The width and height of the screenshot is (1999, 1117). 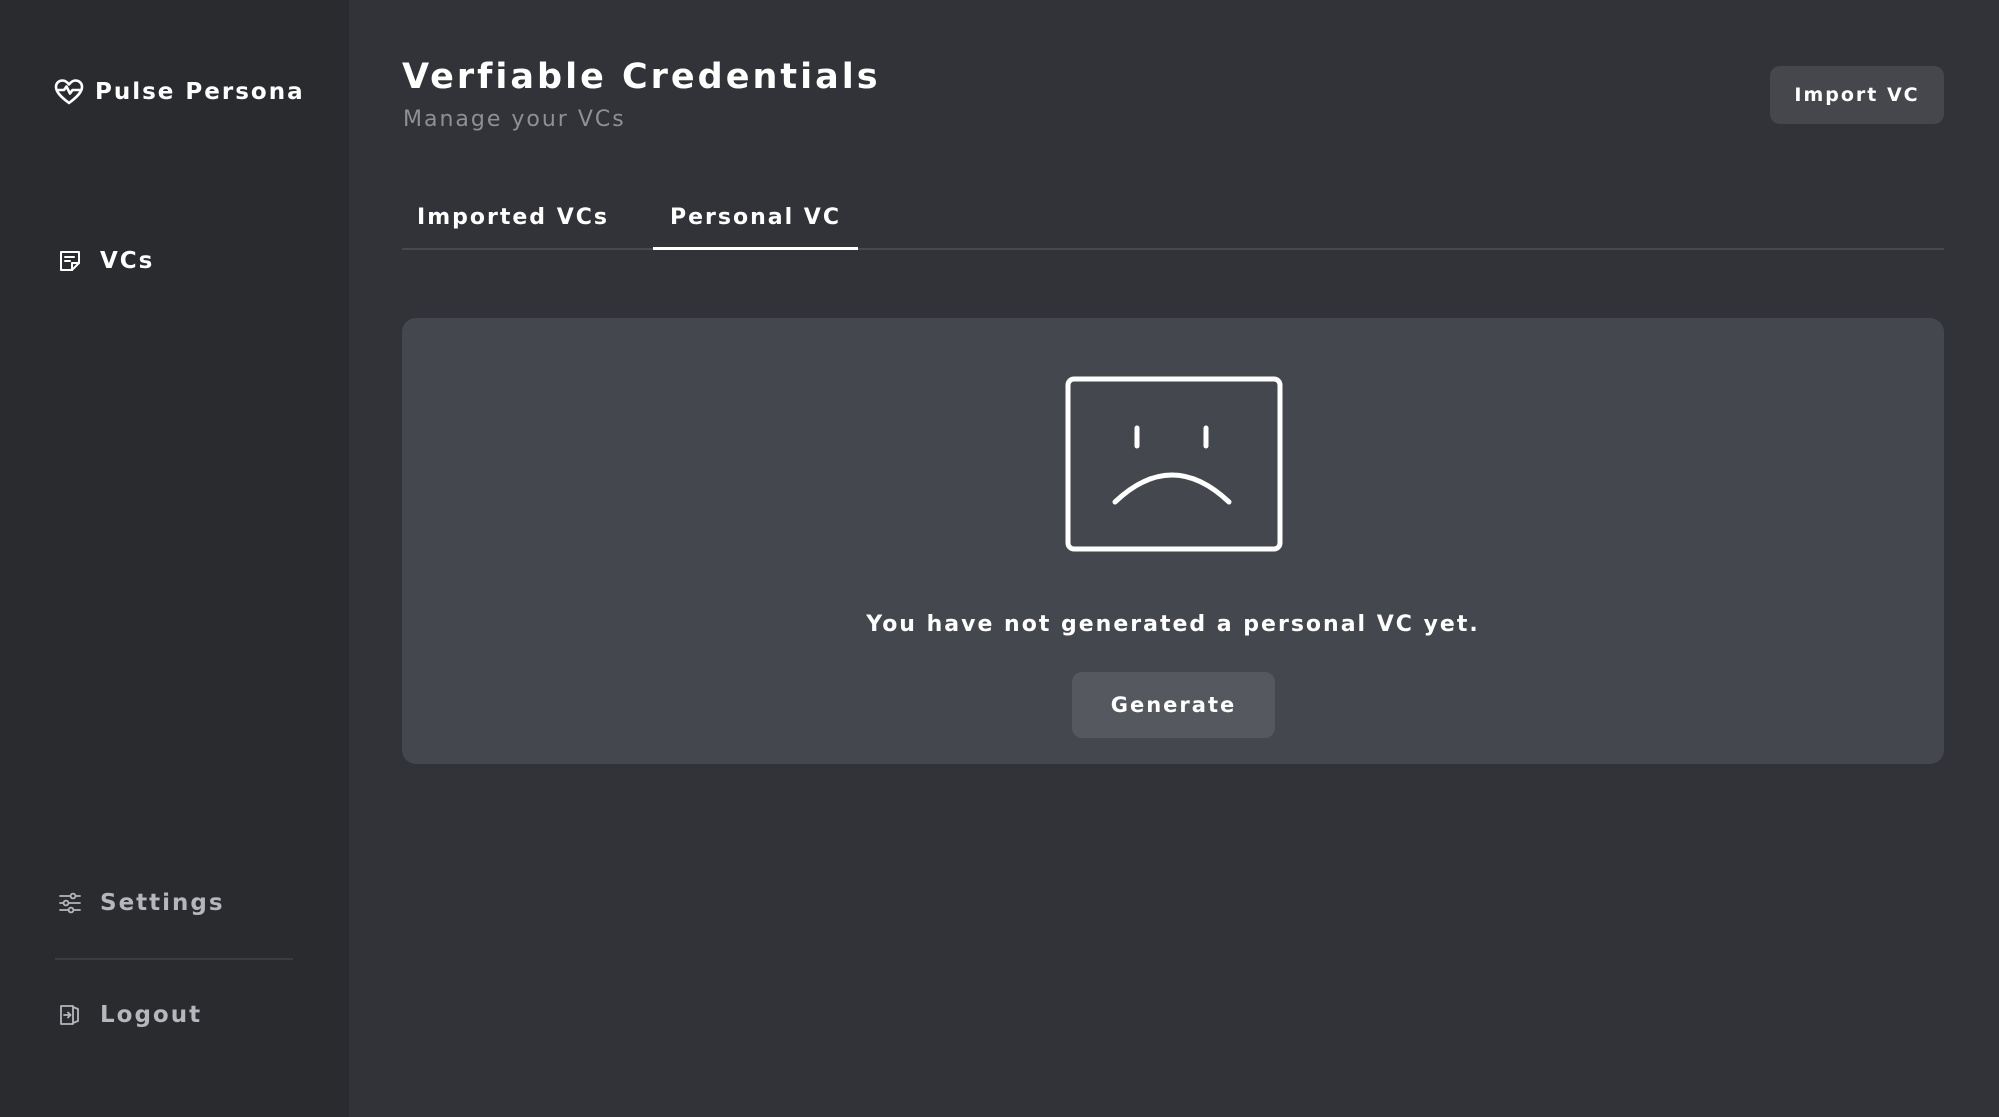 What do you see at coordinates (641, 77) in the screenshot?
I see `page-title: Verfiable Credentials` at bounding box center [641, 77].